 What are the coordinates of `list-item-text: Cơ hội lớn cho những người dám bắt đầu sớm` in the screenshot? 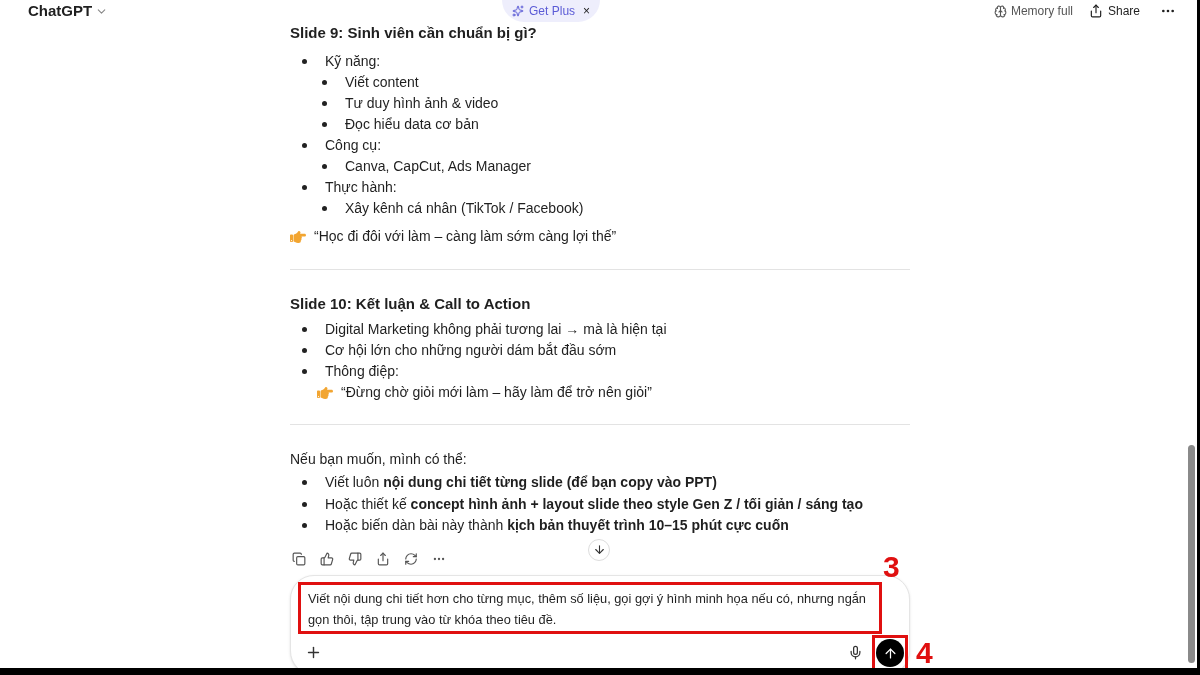 It's located at (471, 350).